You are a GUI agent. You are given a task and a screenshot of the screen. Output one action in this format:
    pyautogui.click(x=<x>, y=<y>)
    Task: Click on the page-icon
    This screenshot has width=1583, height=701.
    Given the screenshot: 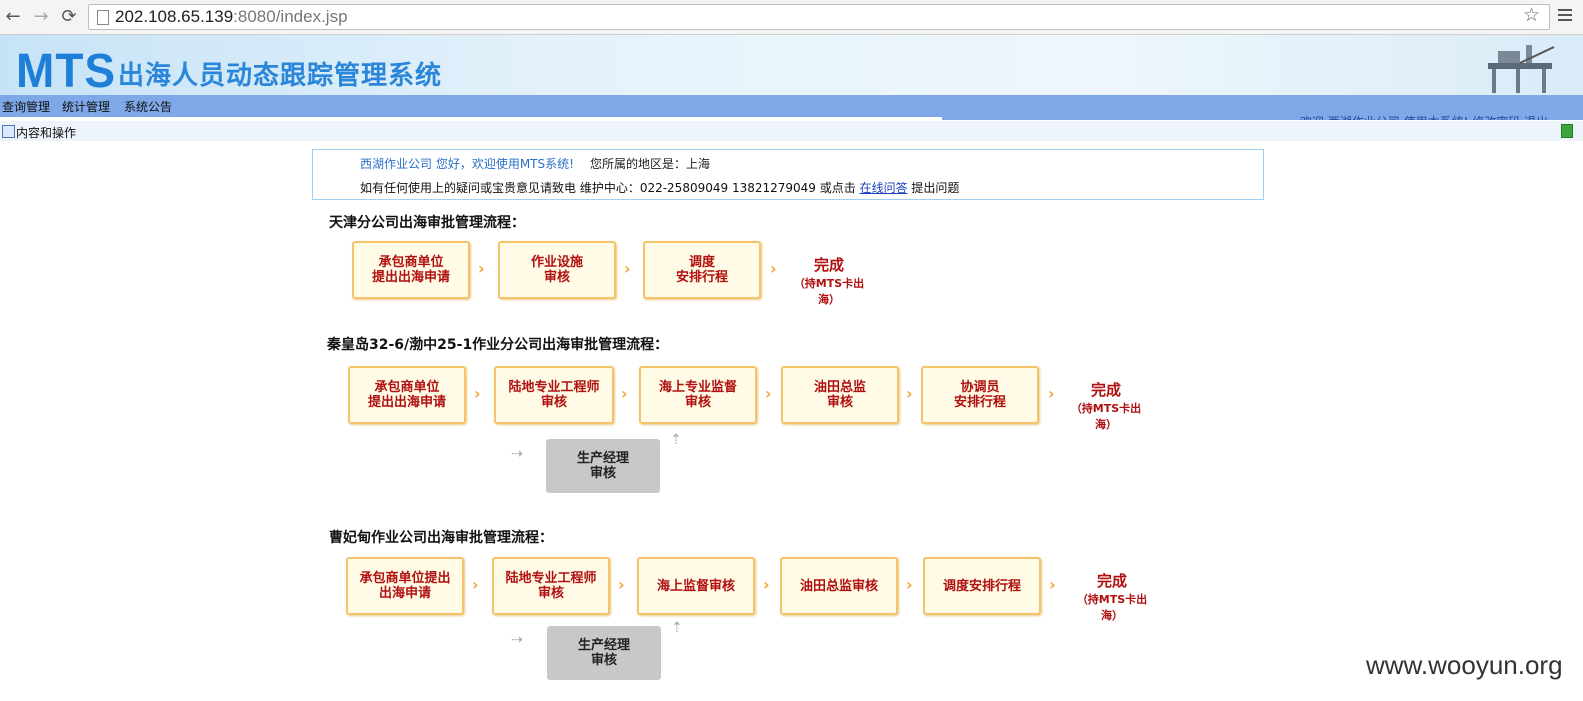 What is the action you would take?
    pyautogui.click(x=103, y=17)
    